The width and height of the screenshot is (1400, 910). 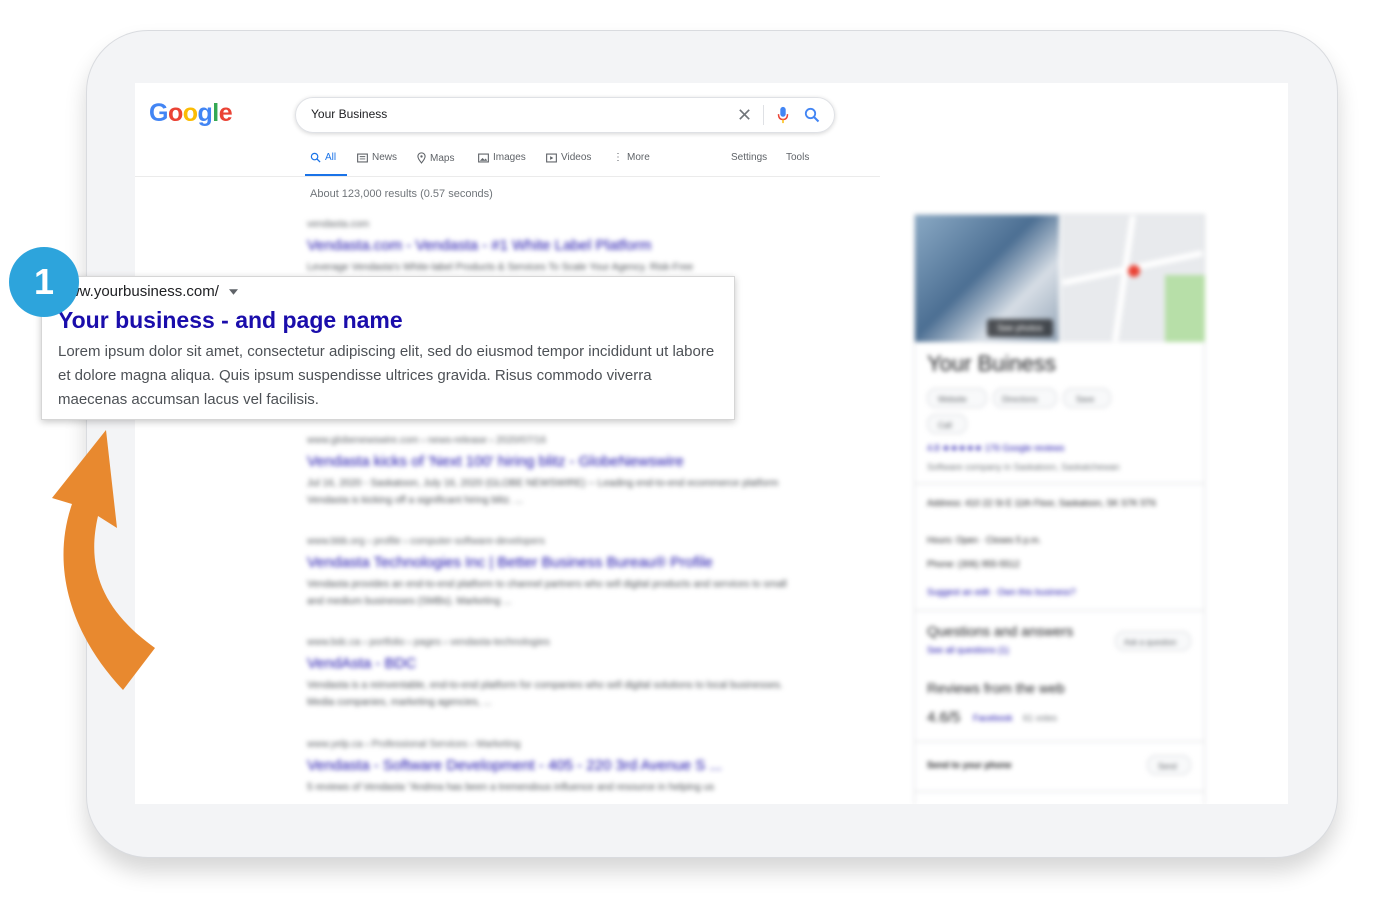 I want to click on step-number-badge: 1, so click(x=44, y=282).